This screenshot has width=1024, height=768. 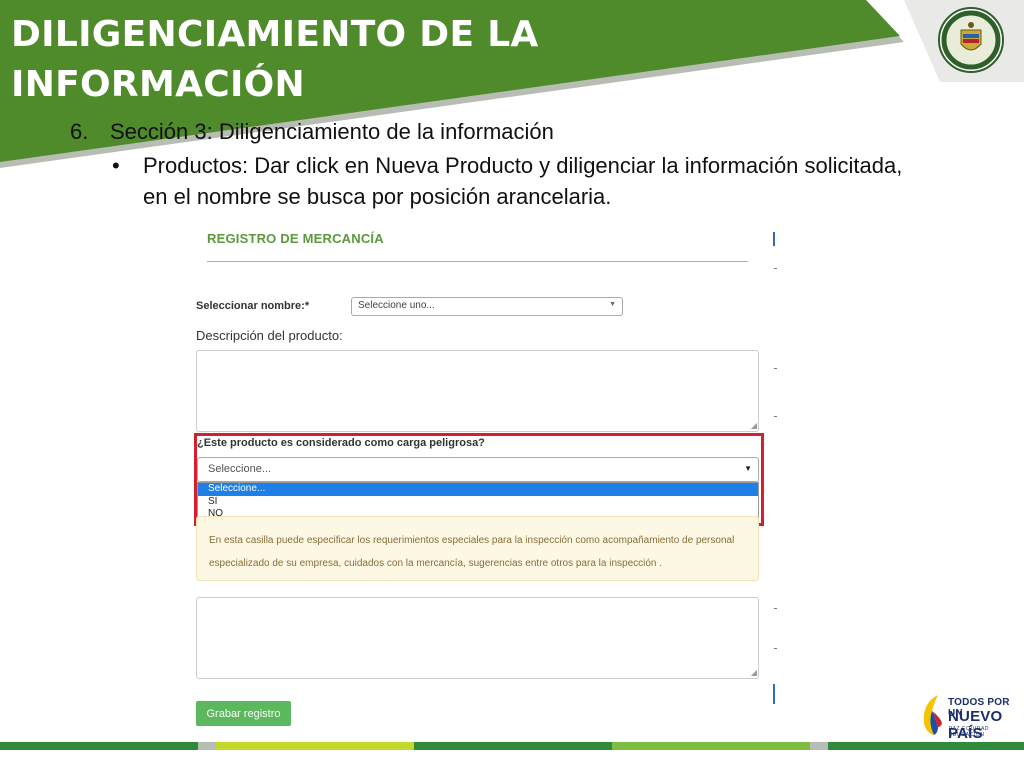 I want to click on dangerous-cargo-select: Seleccione... ▼, so click(x=478, y=469).